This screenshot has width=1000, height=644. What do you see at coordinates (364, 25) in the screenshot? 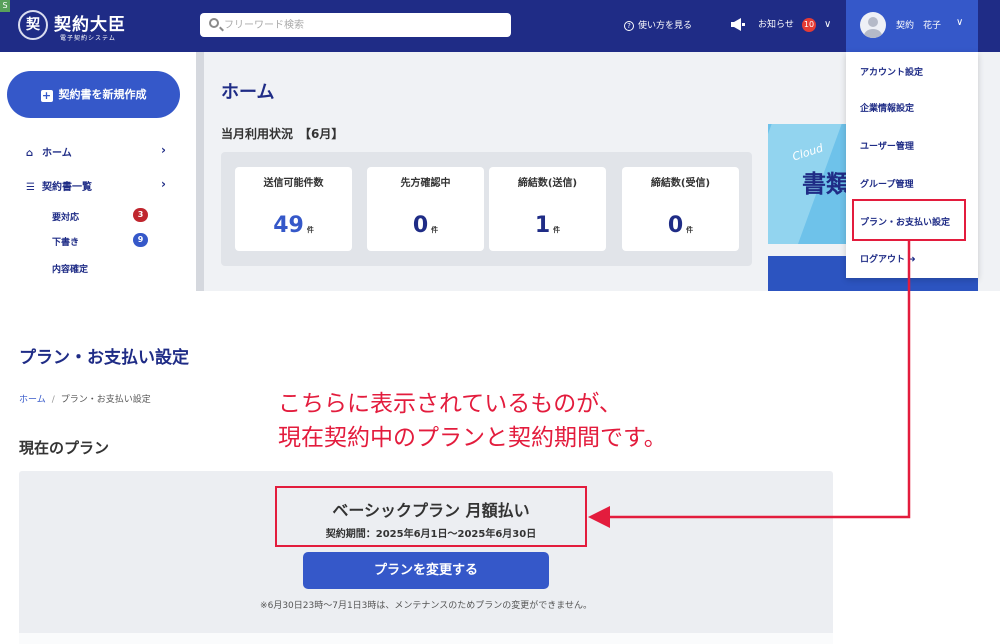
I see `search-input` at bounding box center [364, 25].